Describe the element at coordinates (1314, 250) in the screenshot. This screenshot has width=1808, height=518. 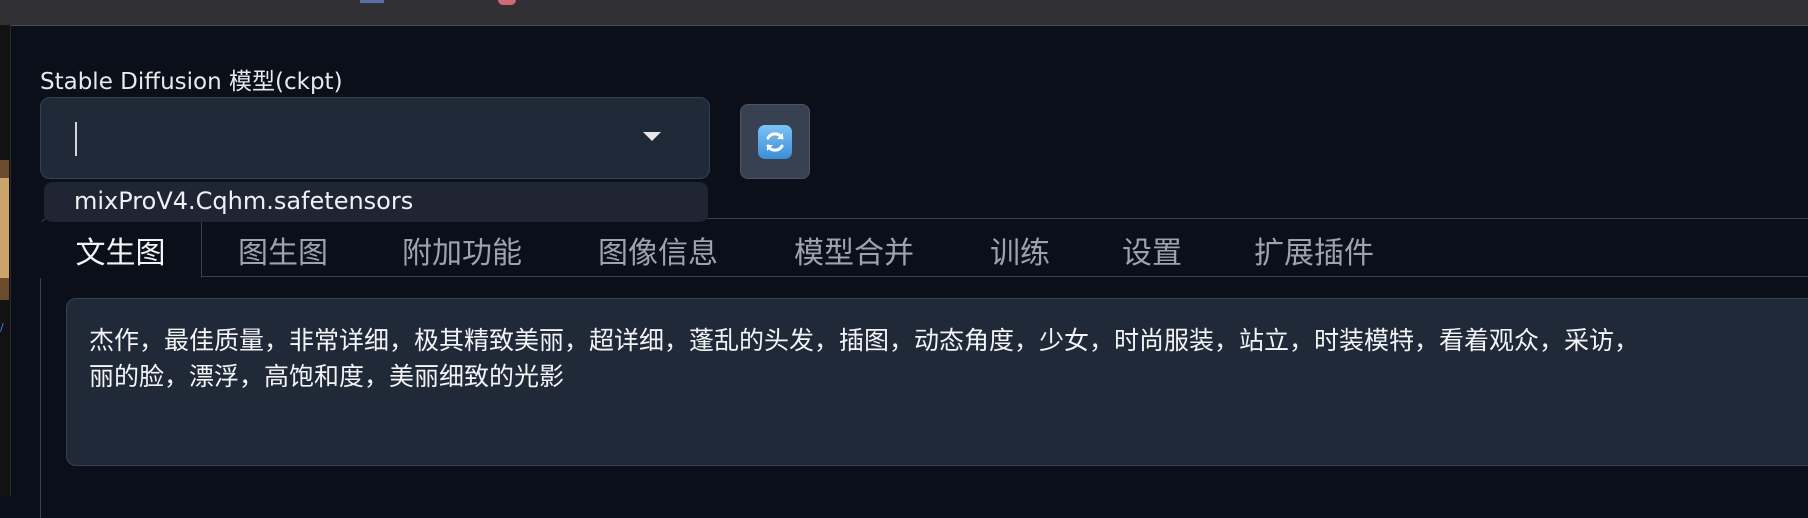
I see `tab-extensions: 扩展插件` at that location.